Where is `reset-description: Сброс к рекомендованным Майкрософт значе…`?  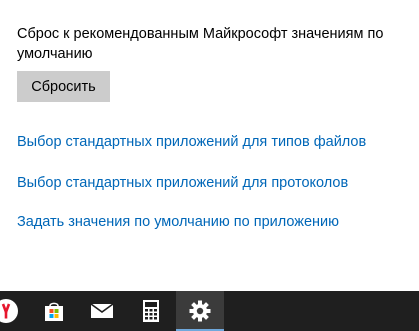 reset-description: Сброс к рекомендованным Майкрософт значе… is located at coordinates (200, 44).